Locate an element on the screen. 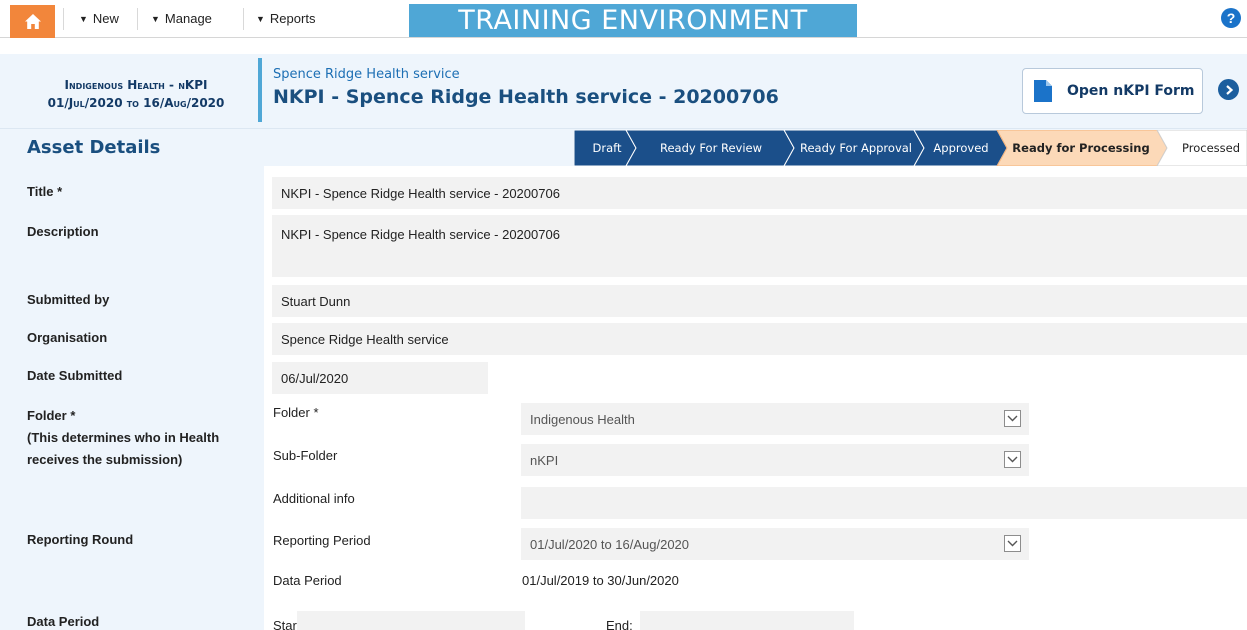 The width and height of the screenshot is (1247, 630). folder-select-label: Folder * is located at coordinates (296, 412).